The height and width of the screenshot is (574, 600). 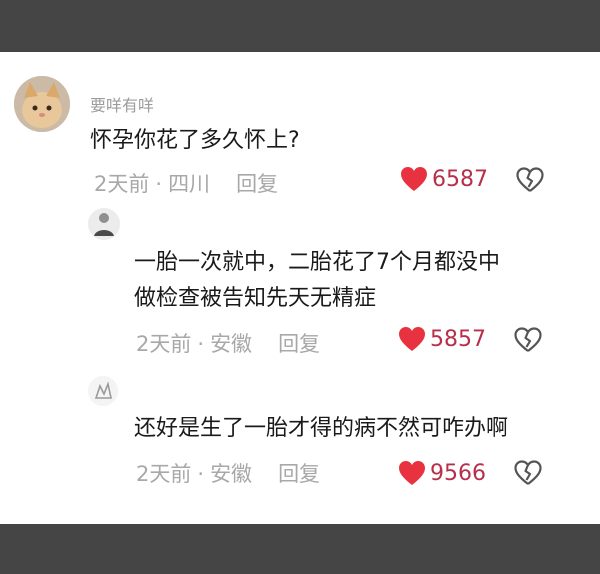 I want to click on reply-text-line: 一胎一次就中，二胎花了7个月都没中, so click(x=317, y=262).